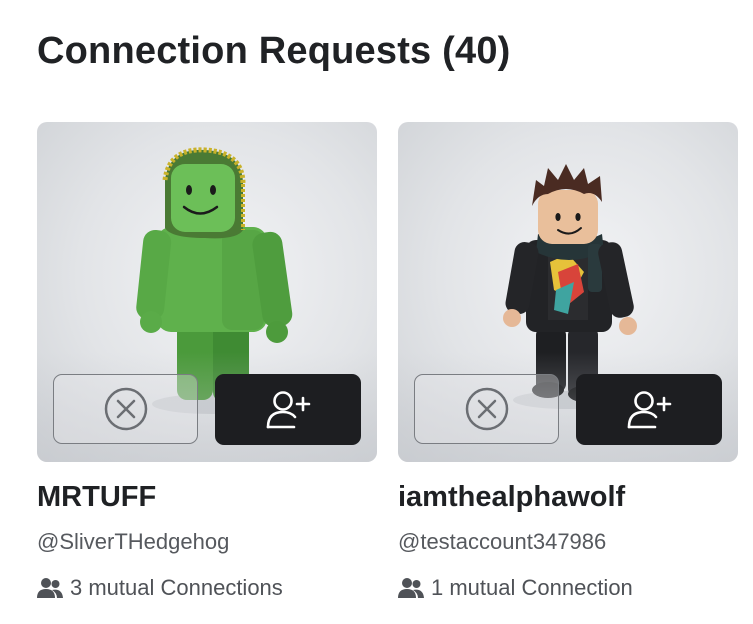 The image size is (753, 624). I want to click on username: @SliverTHedgehog, so click(133, 541).